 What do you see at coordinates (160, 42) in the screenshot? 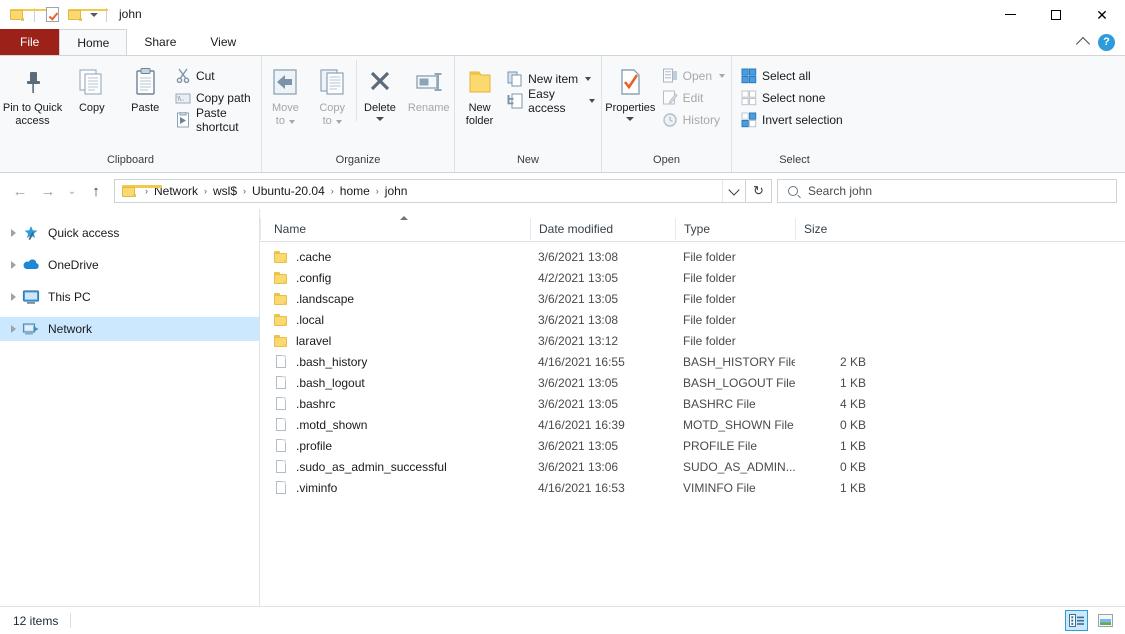
I see `tab-share: Share` at bounding box center [160, 42].